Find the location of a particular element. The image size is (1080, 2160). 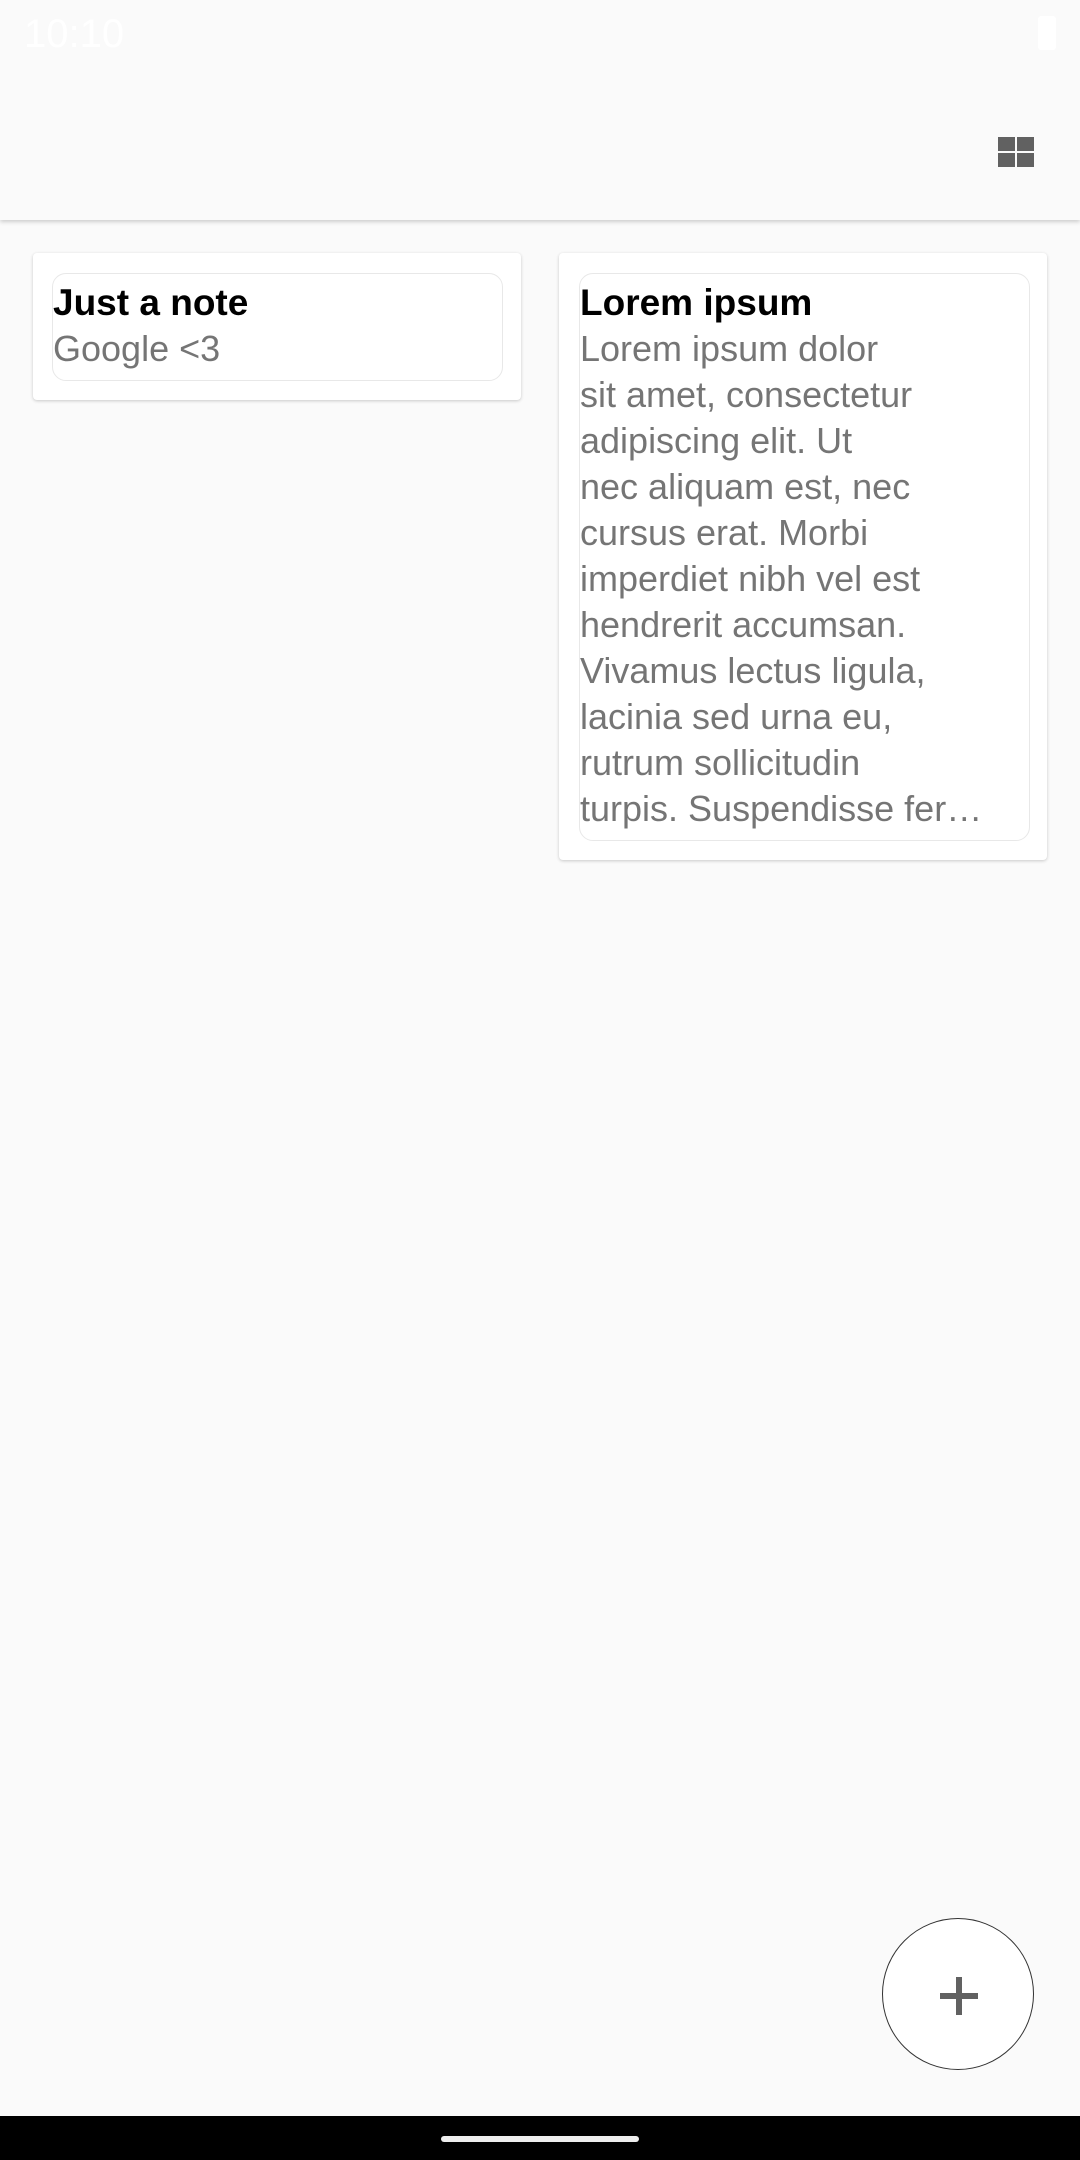

note-body-line: cursus erat. Morbi is located at coordinates (724, 532).